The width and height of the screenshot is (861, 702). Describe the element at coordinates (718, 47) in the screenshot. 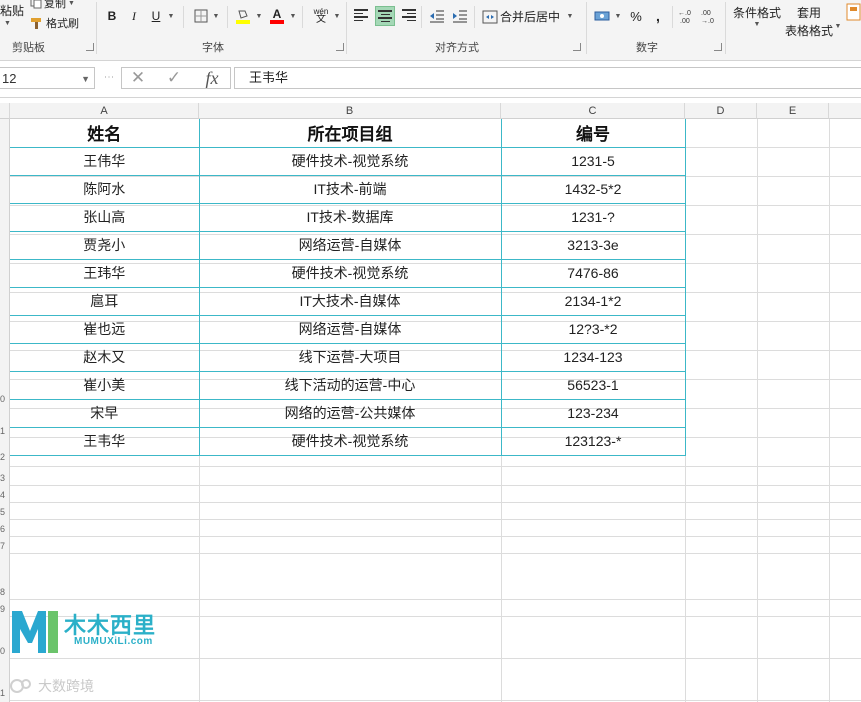

I see `number-launcher-icon` at that location.